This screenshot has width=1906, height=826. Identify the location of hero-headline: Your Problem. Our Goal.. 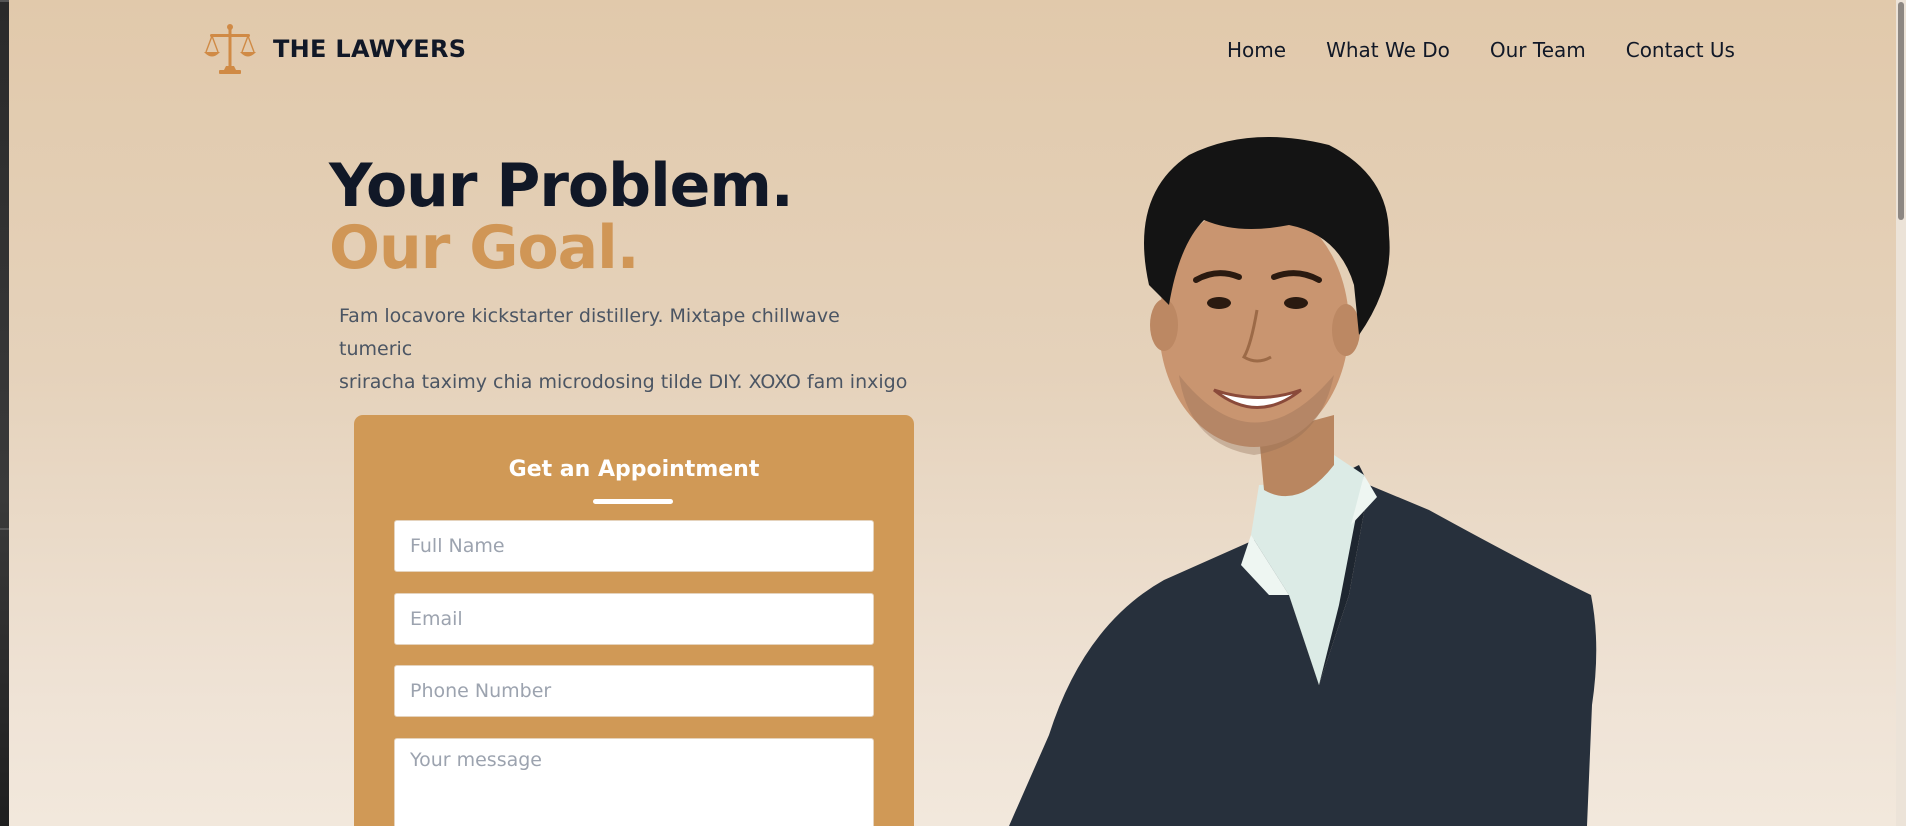
(561, 217).